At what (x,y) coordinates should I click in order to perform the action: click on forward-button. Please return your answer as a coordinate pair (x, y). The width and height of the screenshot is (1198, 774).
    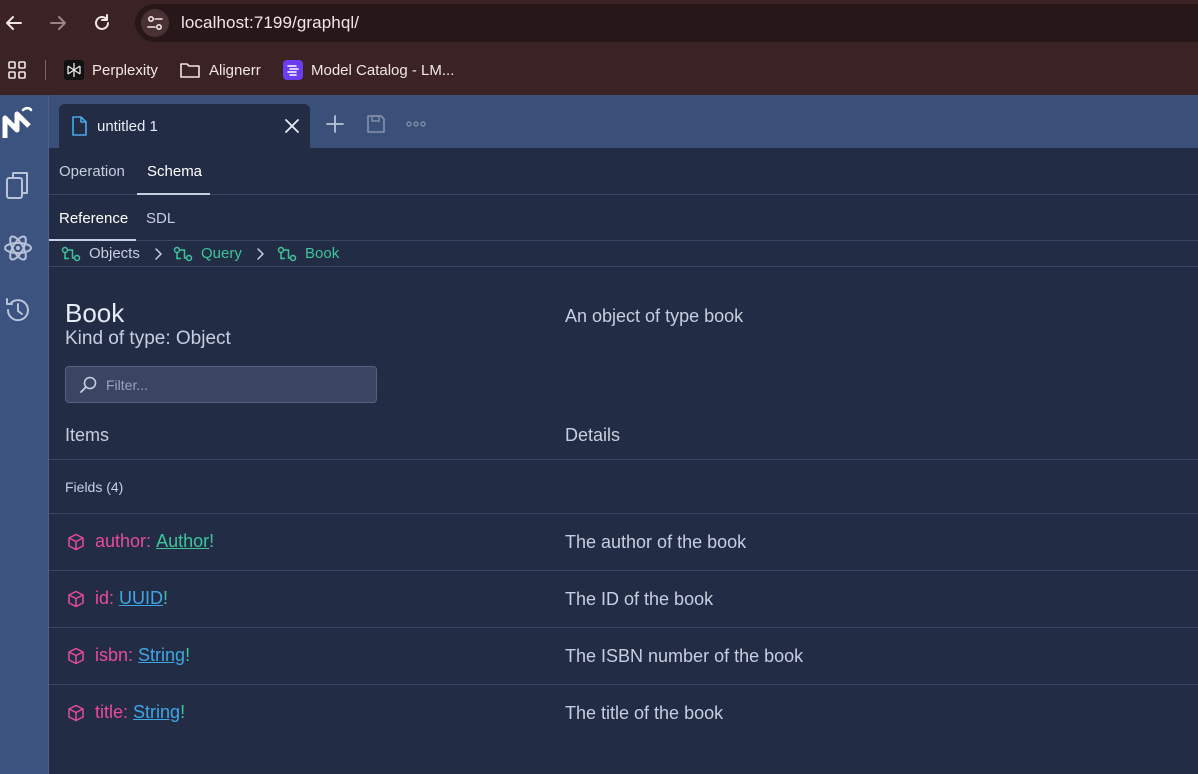
    Looking at the image, I should click on (58, 23).